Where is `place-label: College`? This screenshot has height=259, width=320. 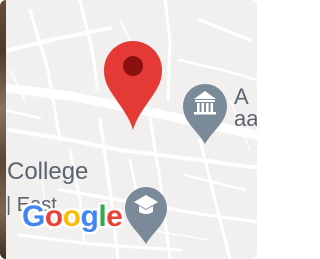 place-label: College is located at coordinates (48, 171).